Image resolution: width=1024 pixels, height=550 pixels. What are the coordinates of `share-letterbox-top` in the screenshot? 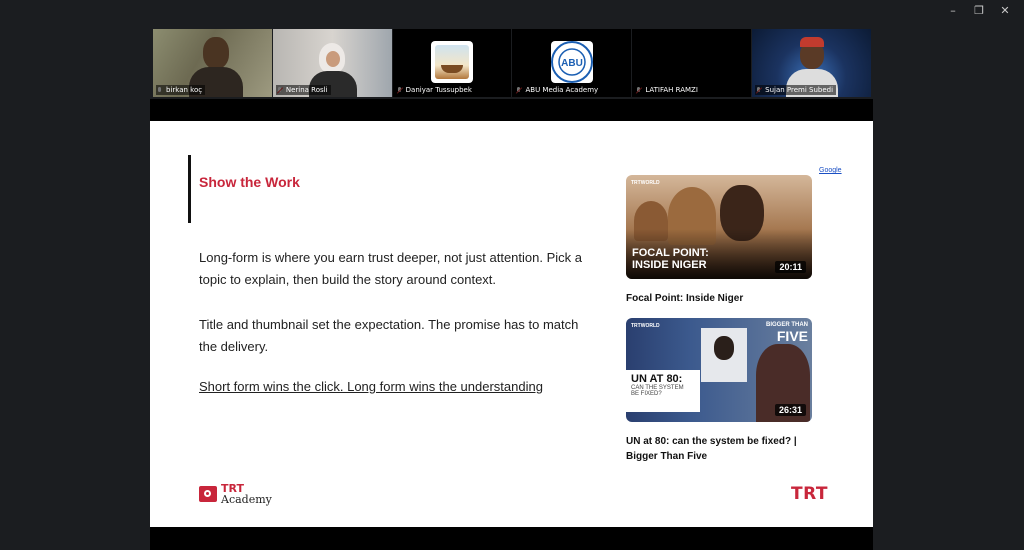 It's located at (511, 110).